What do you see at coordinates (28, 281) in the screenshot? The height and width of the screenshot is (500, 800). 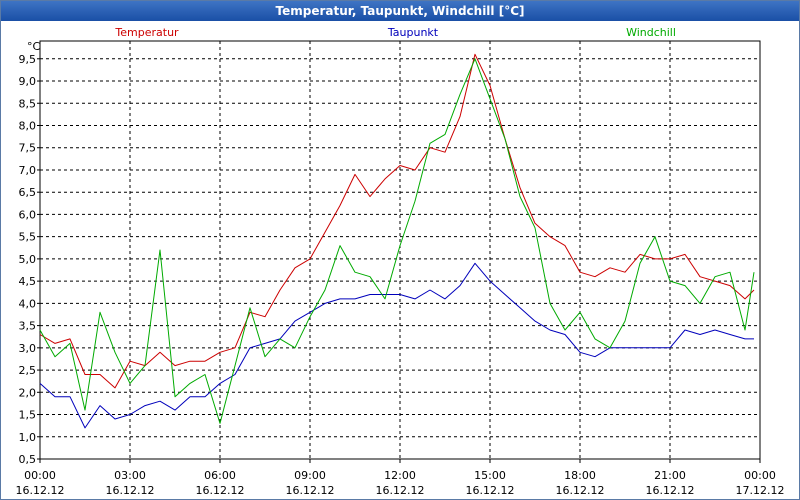 I see `y-tick-label: 4,5` at bounding box center [28, 281].